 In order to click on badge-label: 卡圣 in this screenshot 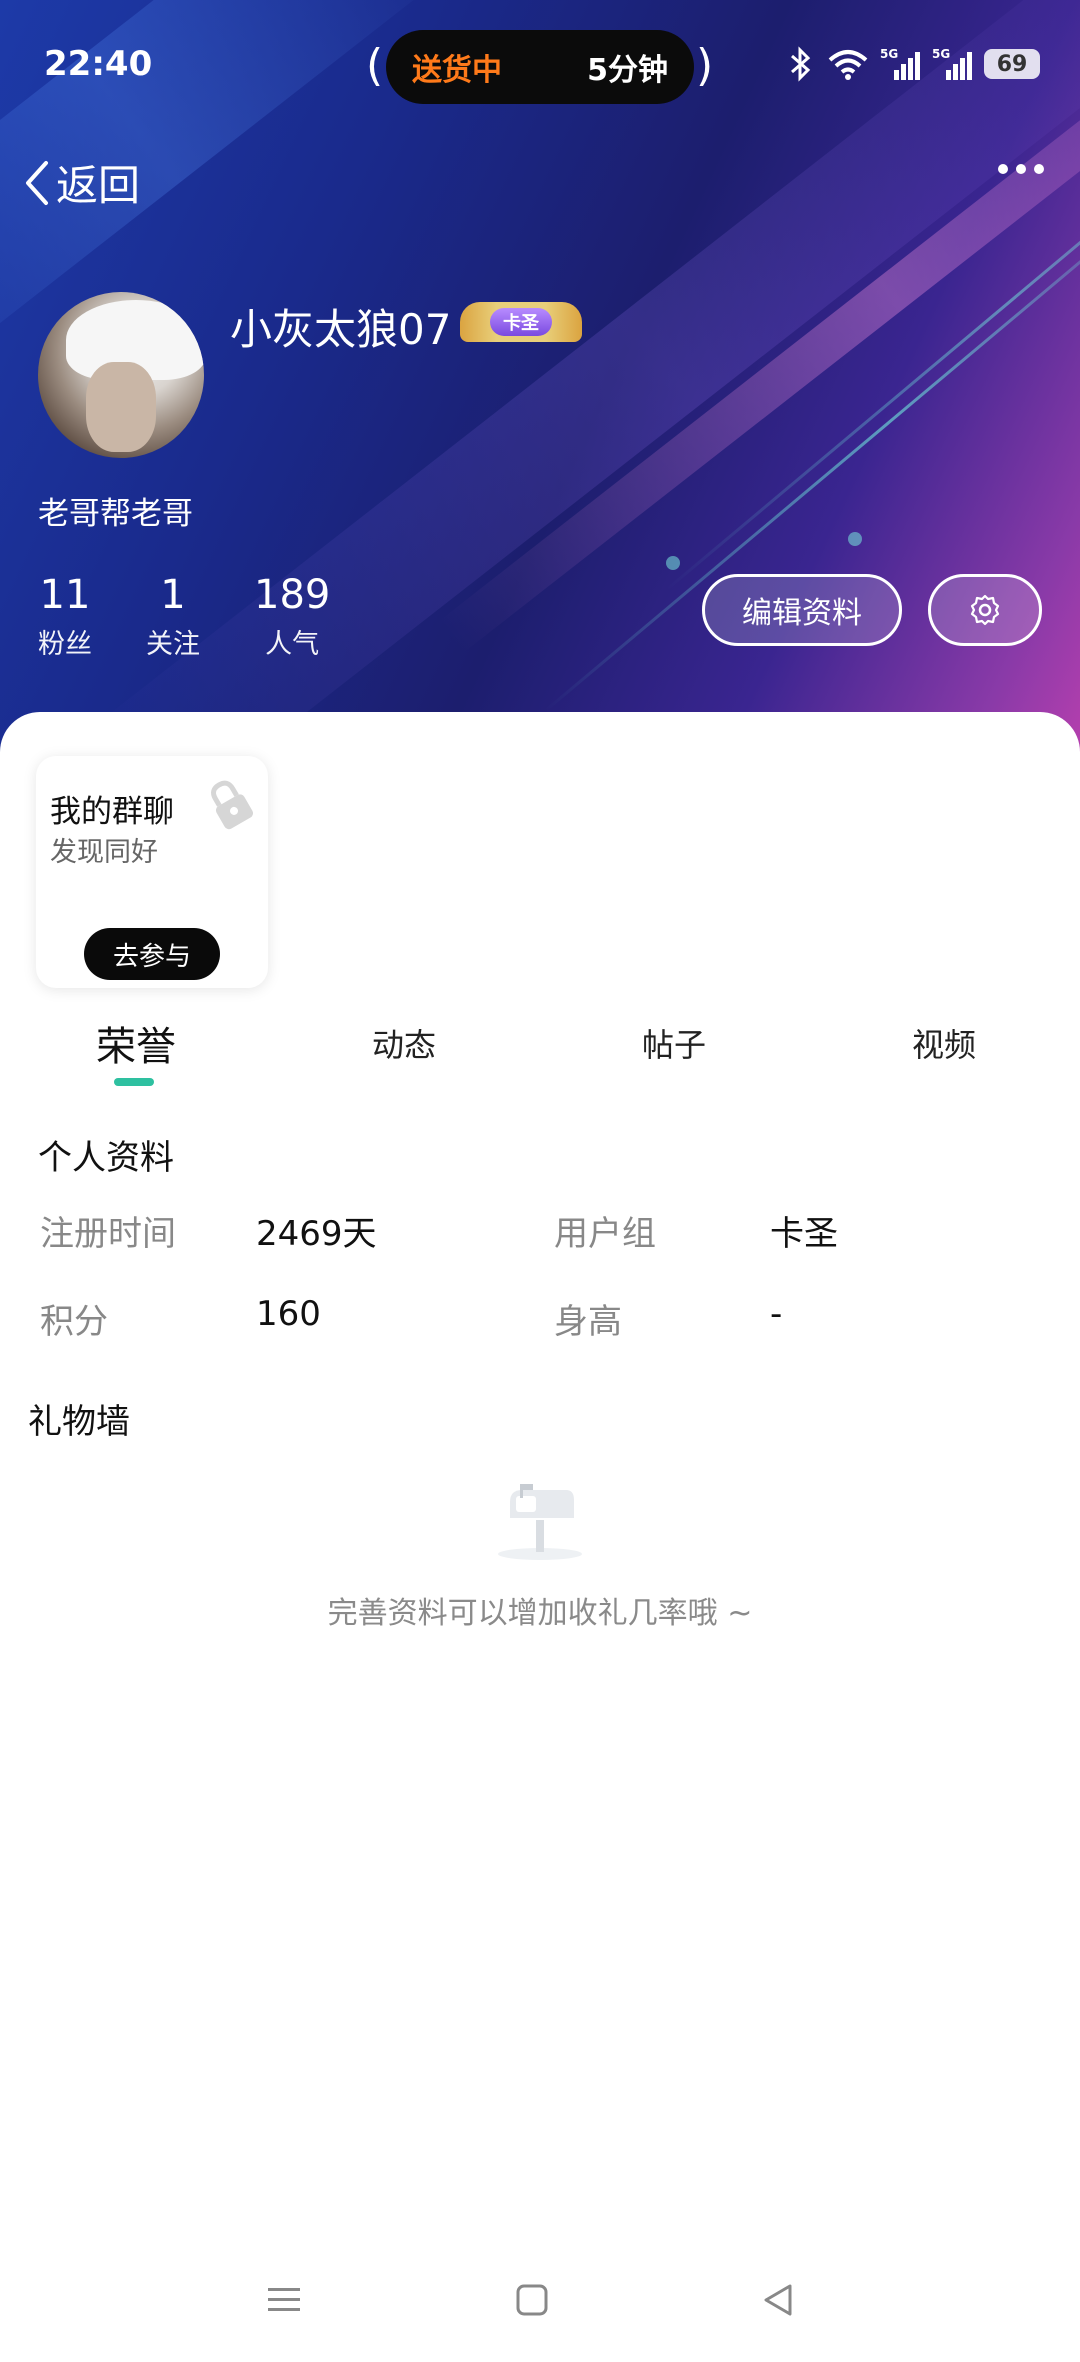, I will do `click(521, 322)`.